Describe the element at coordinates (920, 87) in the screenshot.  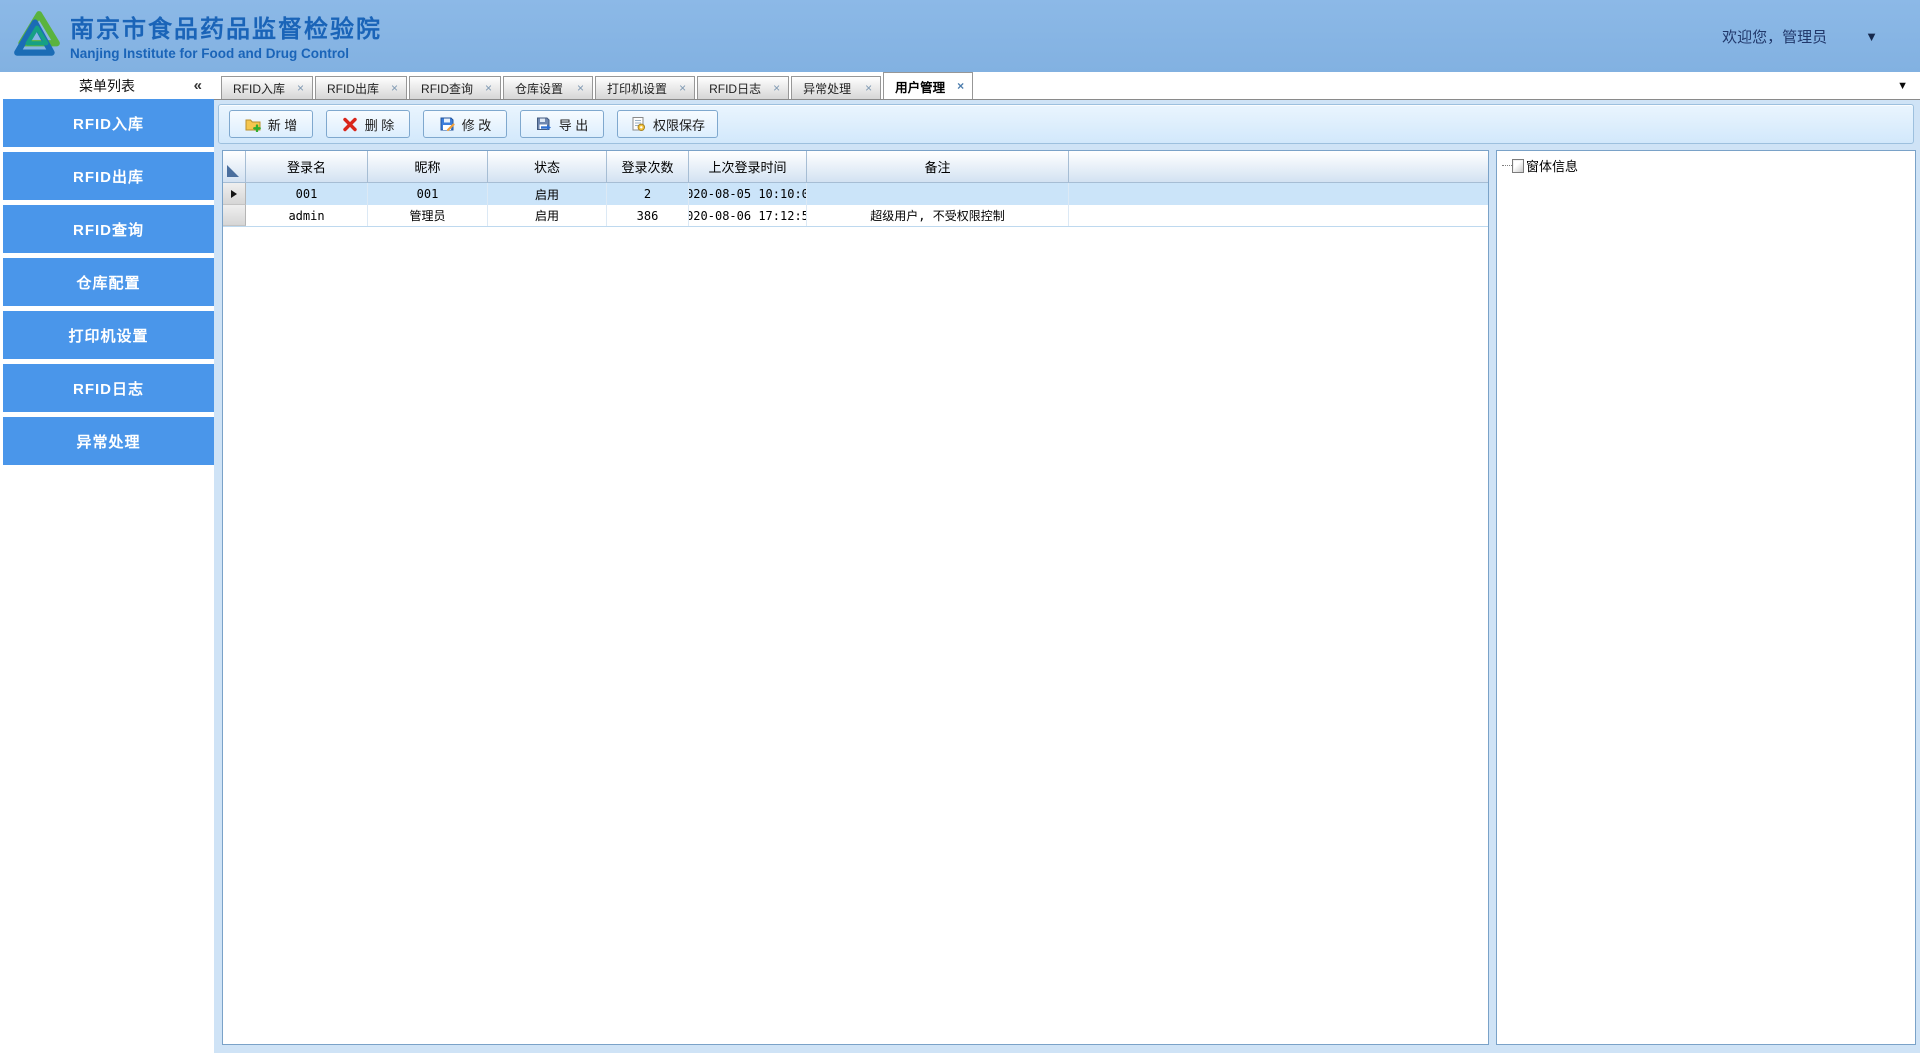
I see `tab-label: 用户管理` at that location.